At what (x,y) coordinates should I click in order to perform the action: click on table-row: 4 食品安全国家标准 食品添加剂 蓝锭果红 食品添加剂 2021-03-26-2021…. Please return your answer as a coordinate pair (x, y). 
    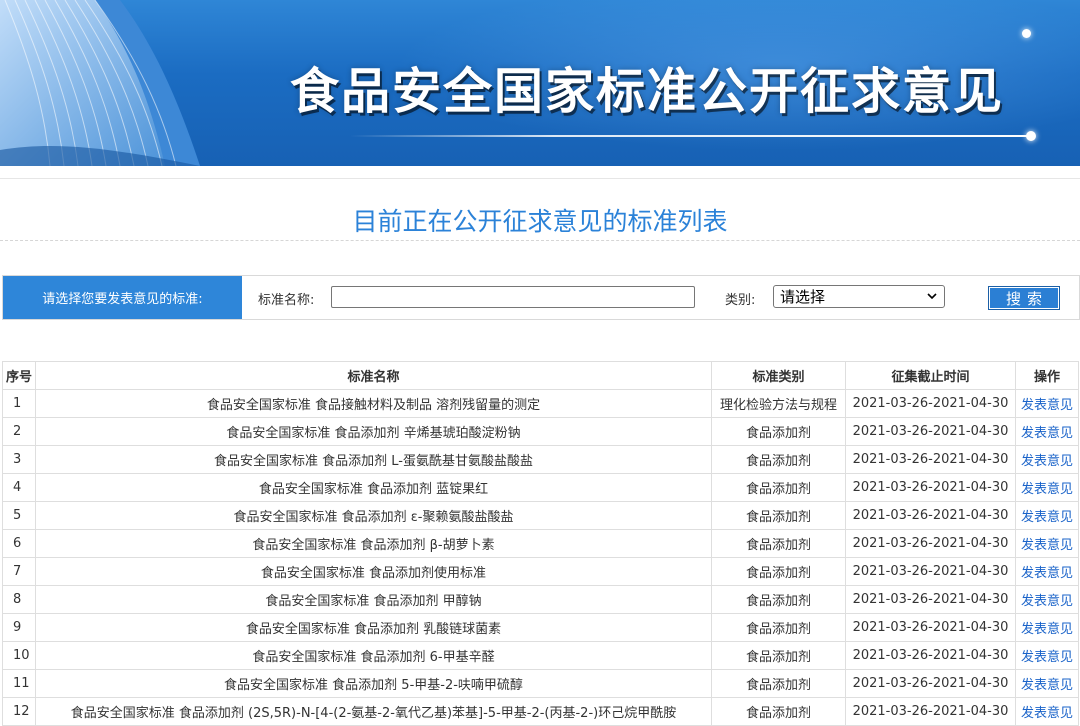
    Looking at the image, I should click on (540, 487).